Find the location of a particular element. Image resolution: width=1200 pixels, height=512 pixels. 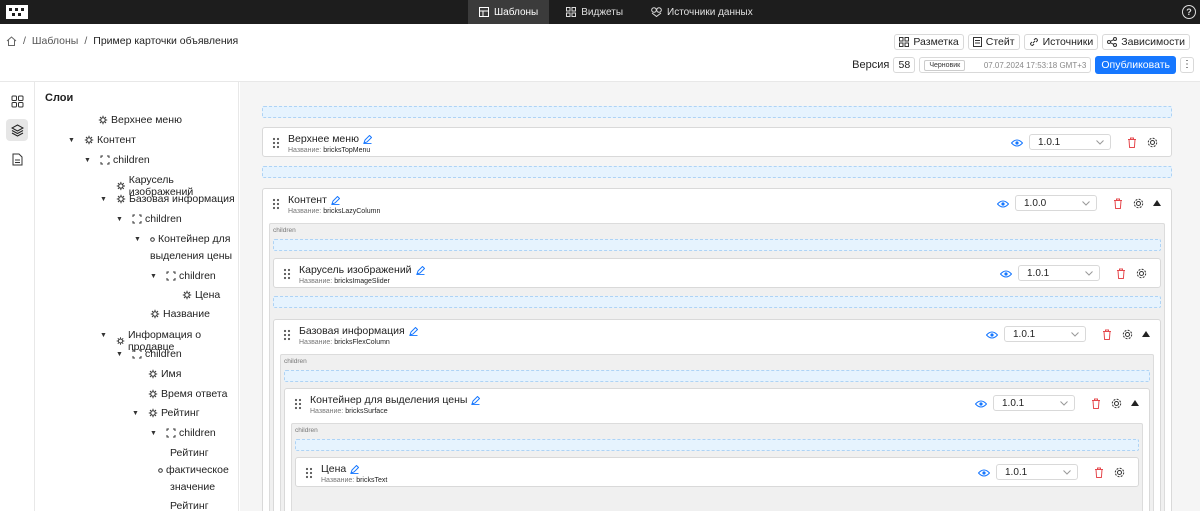

rail-document is located at coordinates (17, 159).